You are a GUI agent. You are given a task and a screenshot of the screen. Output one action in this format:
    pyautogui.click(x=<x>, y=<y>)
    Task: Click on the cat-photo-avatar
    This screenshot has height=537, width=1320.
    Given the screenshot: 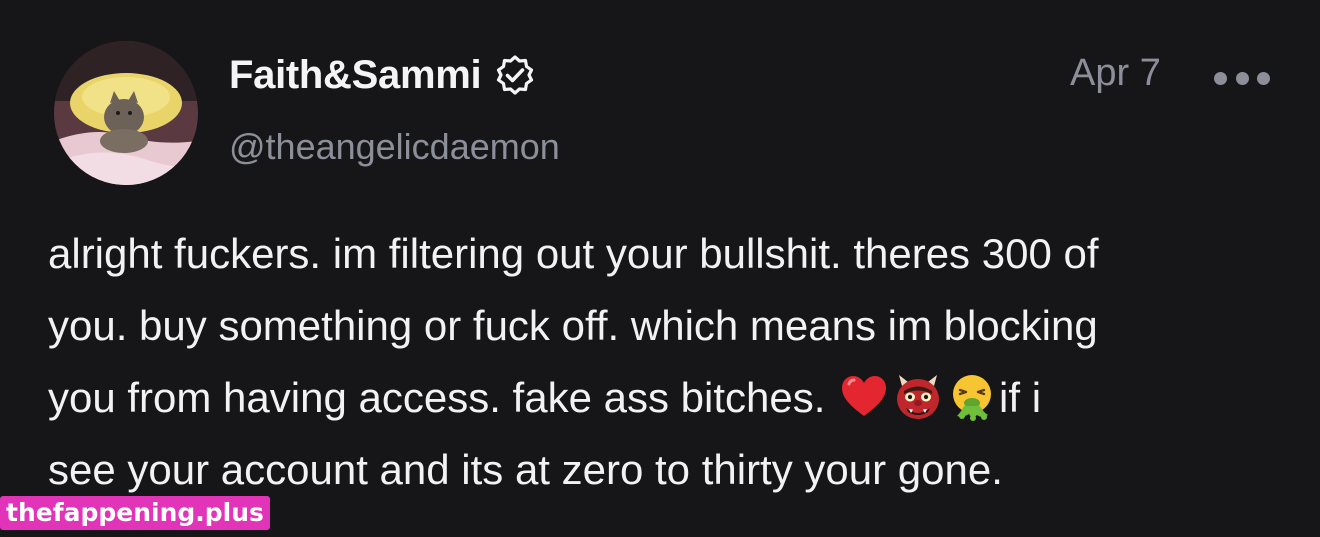 What is the action you would take?
    pyautogui.click(x=126, y=113)
    